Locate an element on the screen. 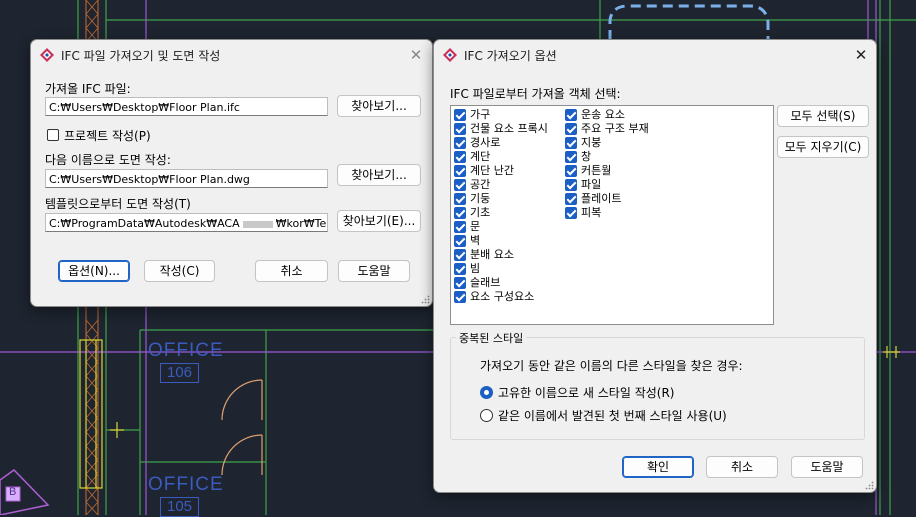  create-project-checkbox is located at coordinates (53, 135).